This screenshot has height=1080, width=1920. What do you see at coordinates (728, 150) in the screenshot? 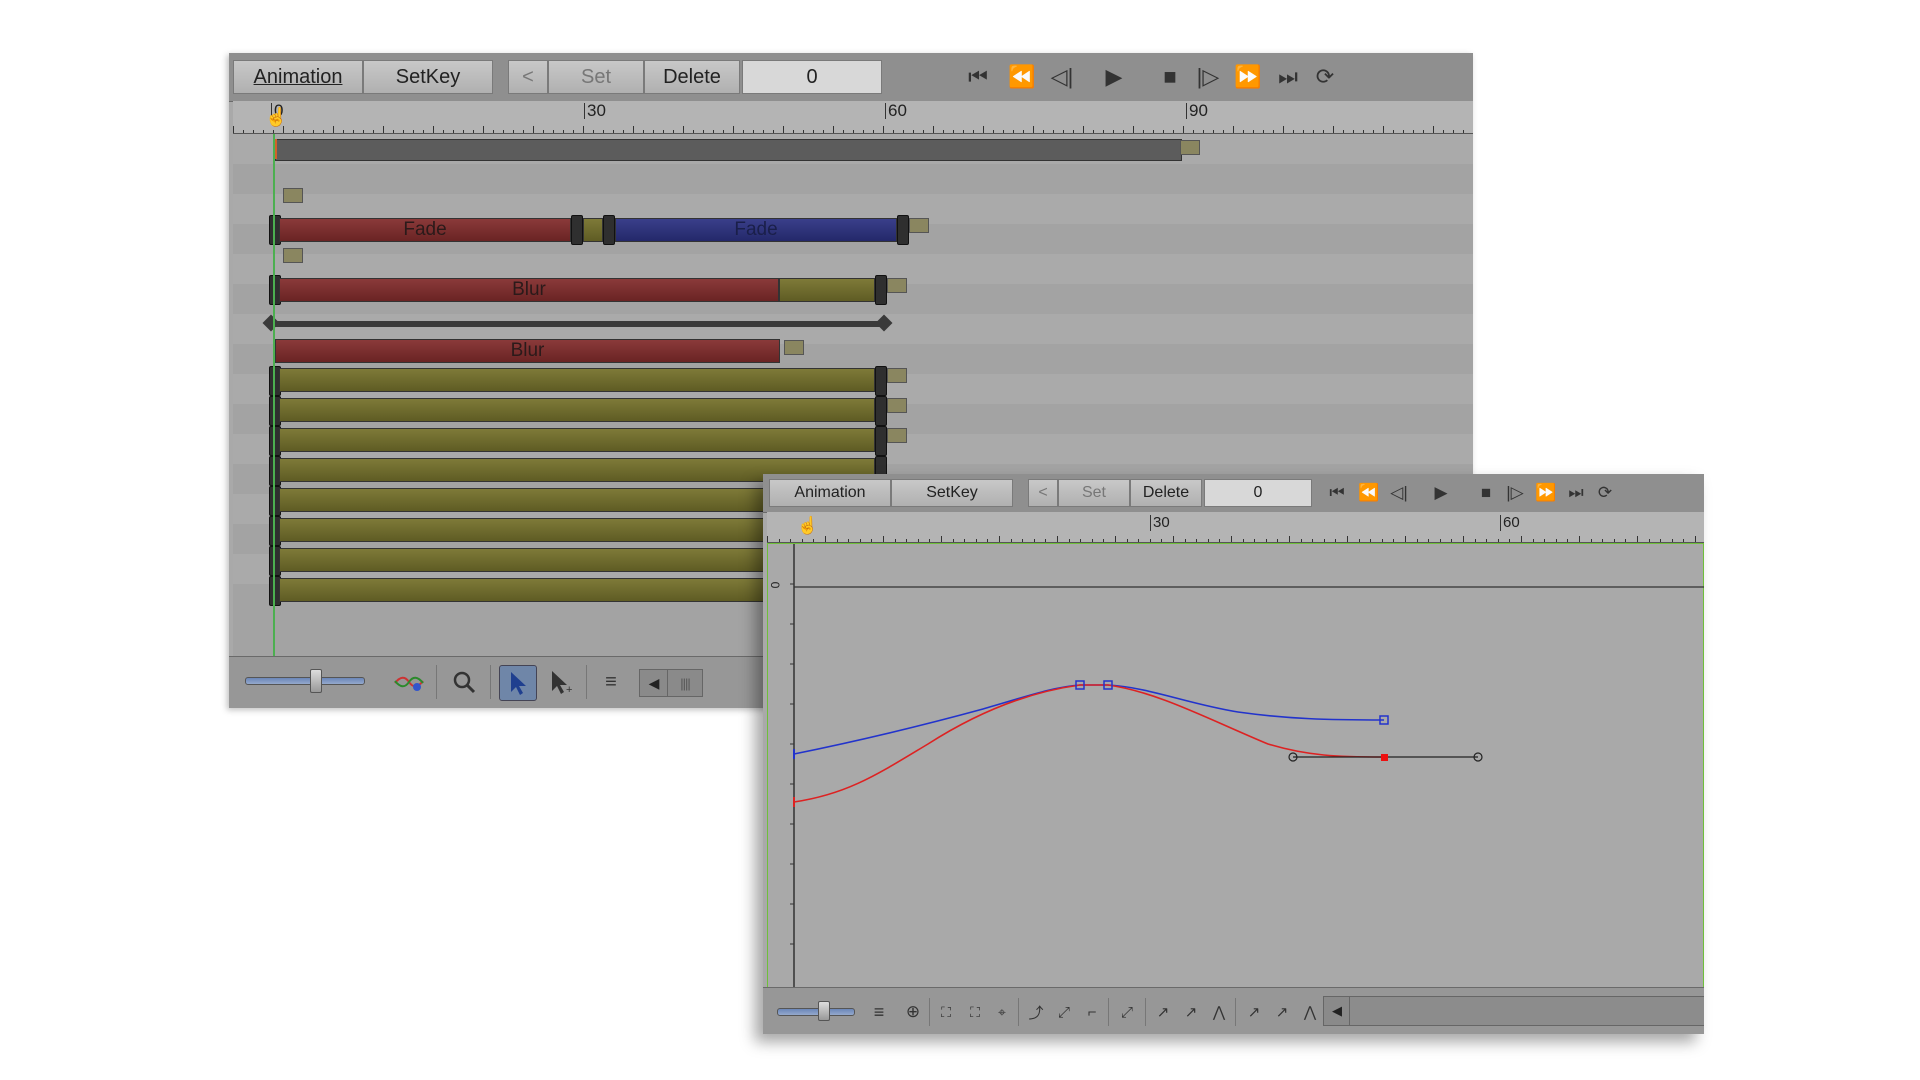
I see `master-clip` at bounding box center [728, 150].